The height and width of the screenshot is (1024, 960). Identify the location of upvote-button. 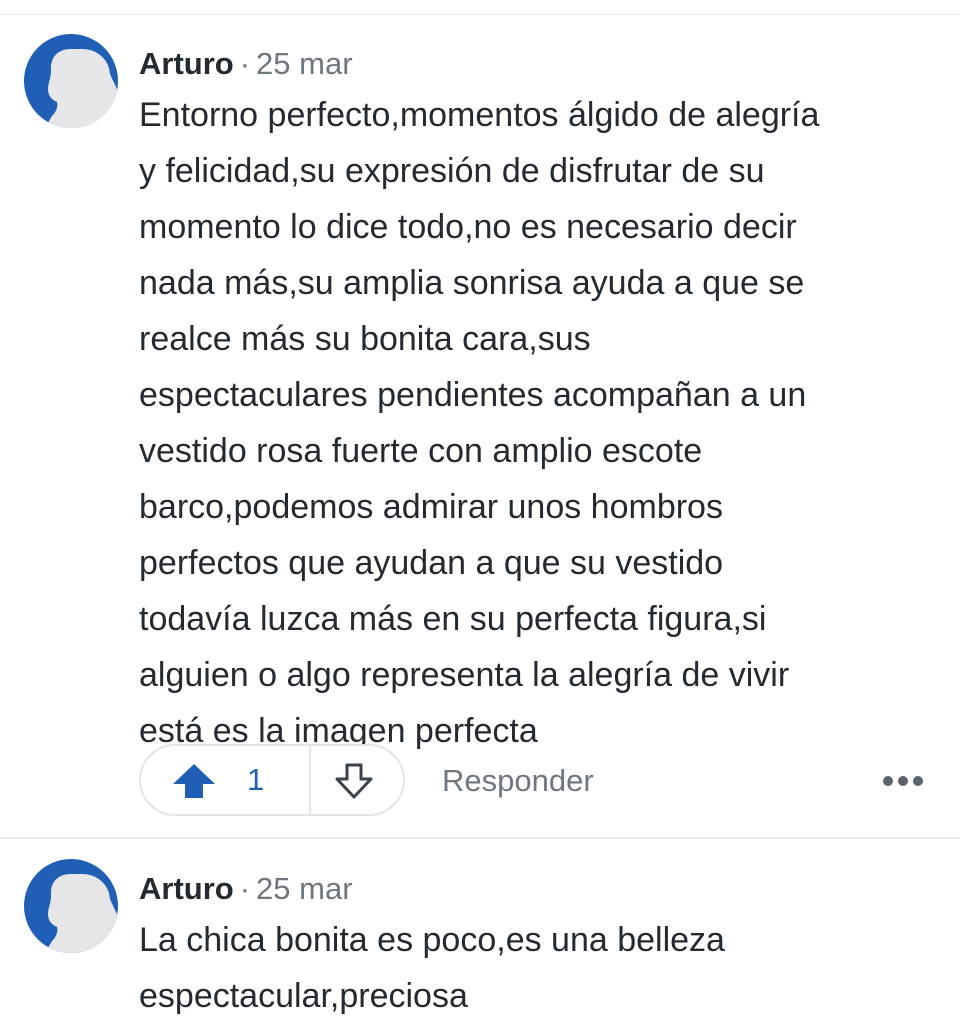
(194, 781).